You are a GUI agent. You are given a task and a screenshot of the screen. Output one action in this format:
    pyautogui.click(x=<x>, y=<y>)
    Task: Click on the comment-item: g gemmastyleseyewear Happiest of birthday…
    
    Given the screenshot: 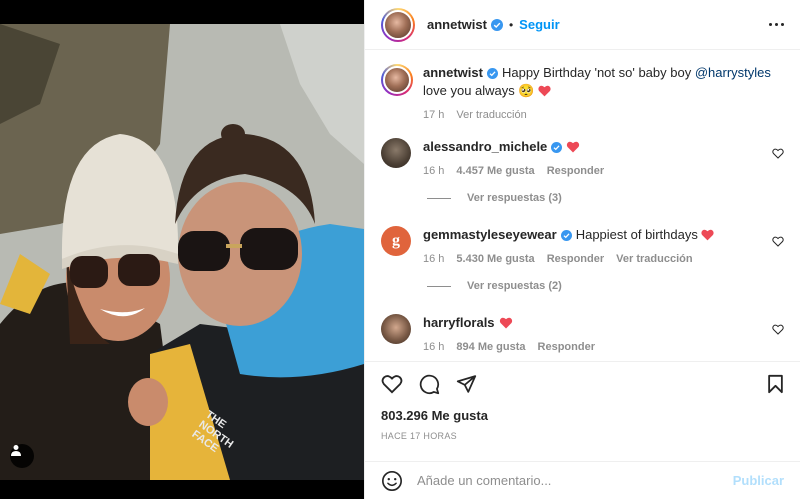 What is the action you would take?
    pyautogui.click(x=582, y=247)
    